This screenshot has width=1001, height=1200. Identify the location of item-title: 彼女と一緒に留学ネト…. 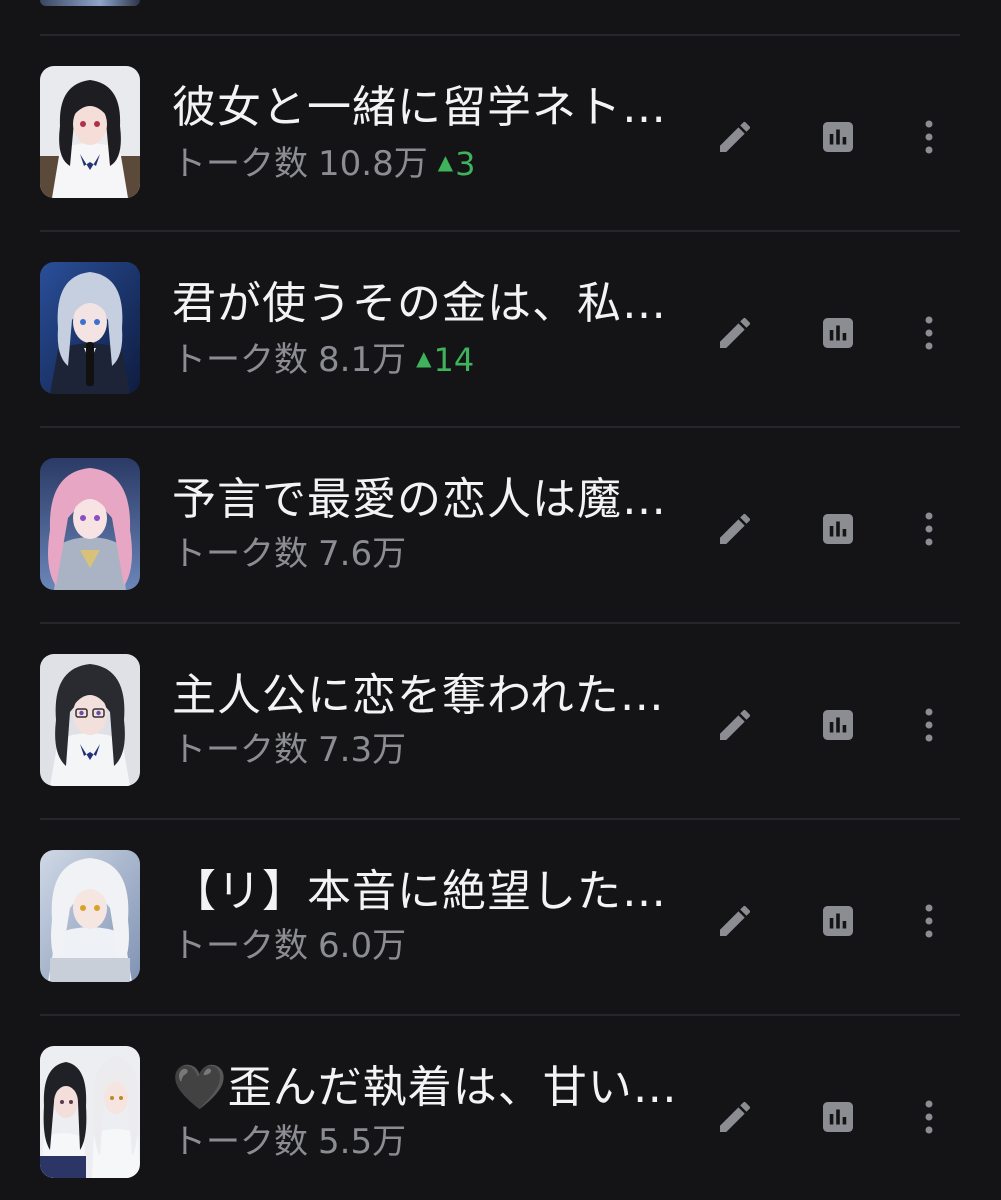
(422, 108).